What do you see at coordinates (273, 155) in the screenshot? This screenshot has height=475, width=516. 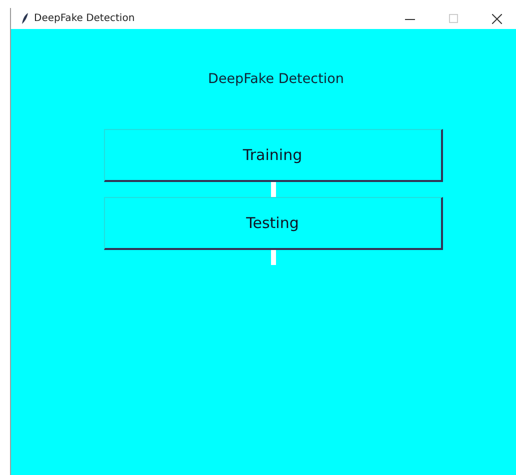 I see `action-button: Training` at bounding box center [273, 155].